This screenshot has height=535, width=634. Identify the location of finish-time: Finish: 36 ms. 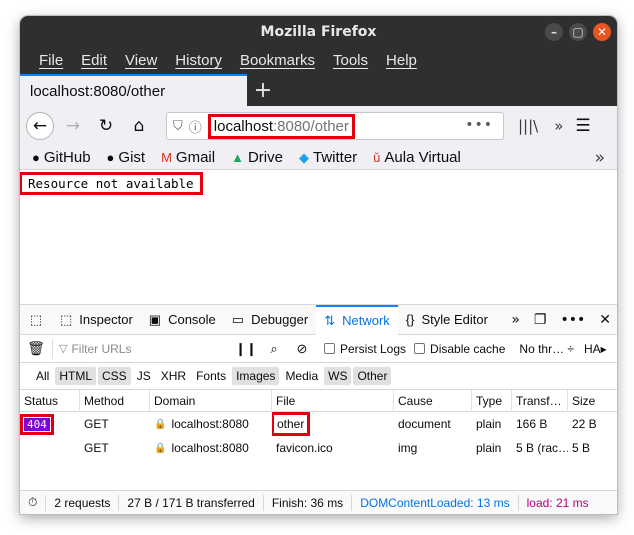
(308, 502).